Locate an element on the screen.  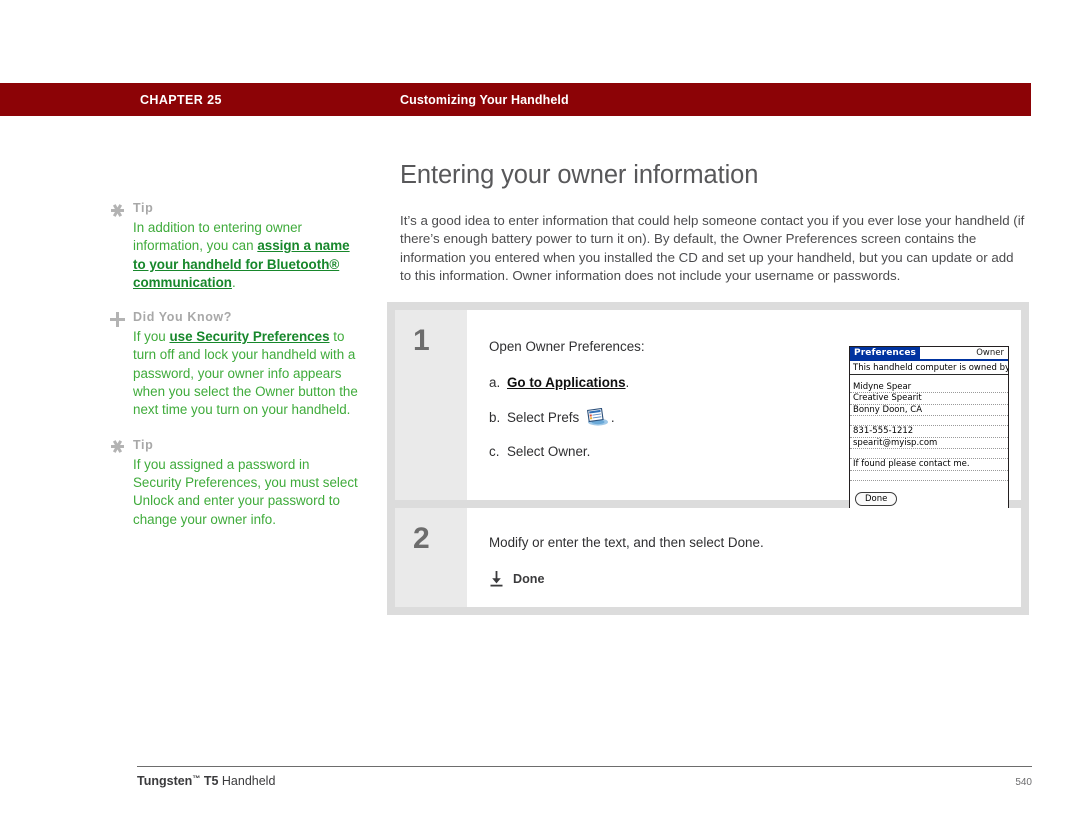
chapter-title: Customizing Your Handheld is located at coordinates (484, 99).